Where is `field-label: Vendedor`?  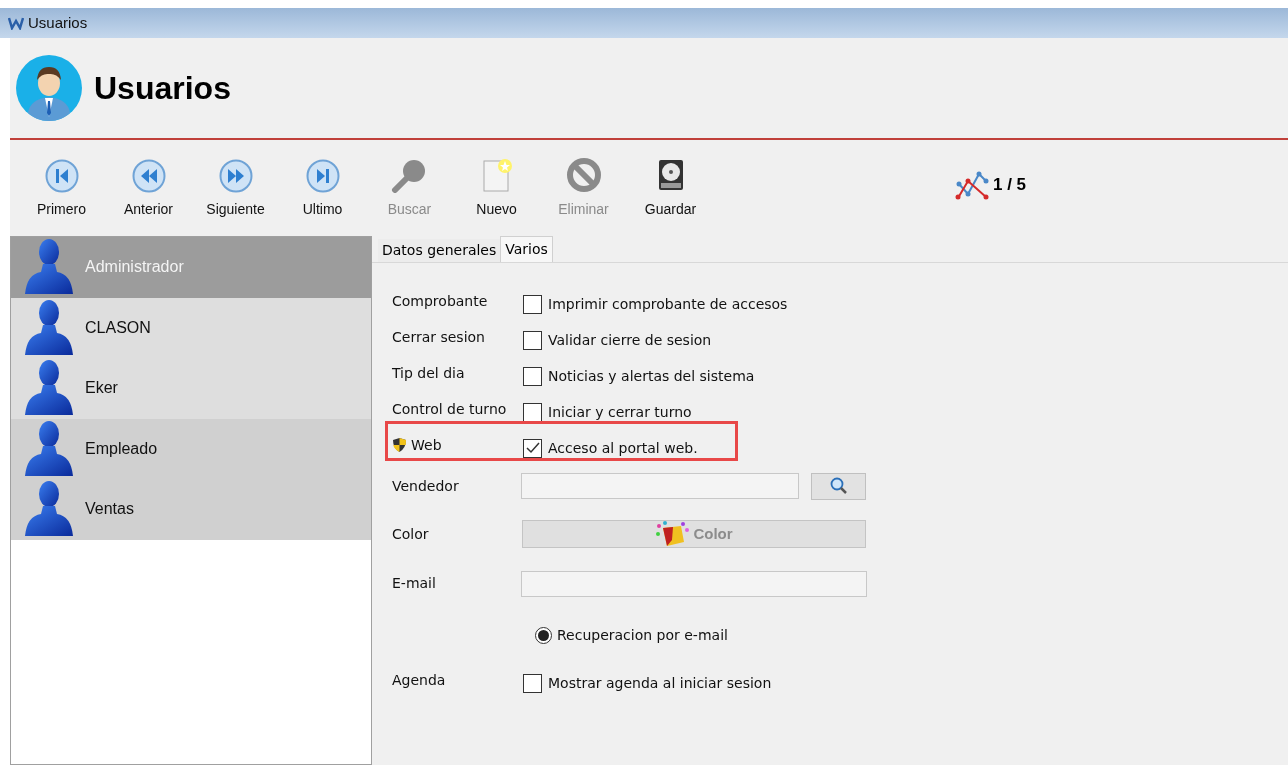 field-label: Vendedor is located at coordinates (425, 486).